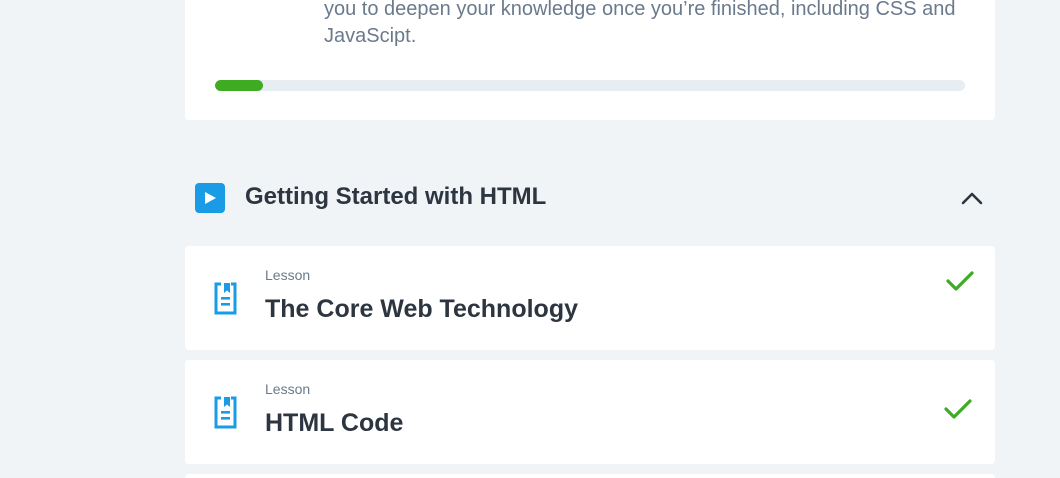 The height and width of the screenshot is (478, 1060). What do you see at coordinates (334, 423) in the screenshot?
I see `lesson-title: HTML Code` at bounding box center [334, 423].